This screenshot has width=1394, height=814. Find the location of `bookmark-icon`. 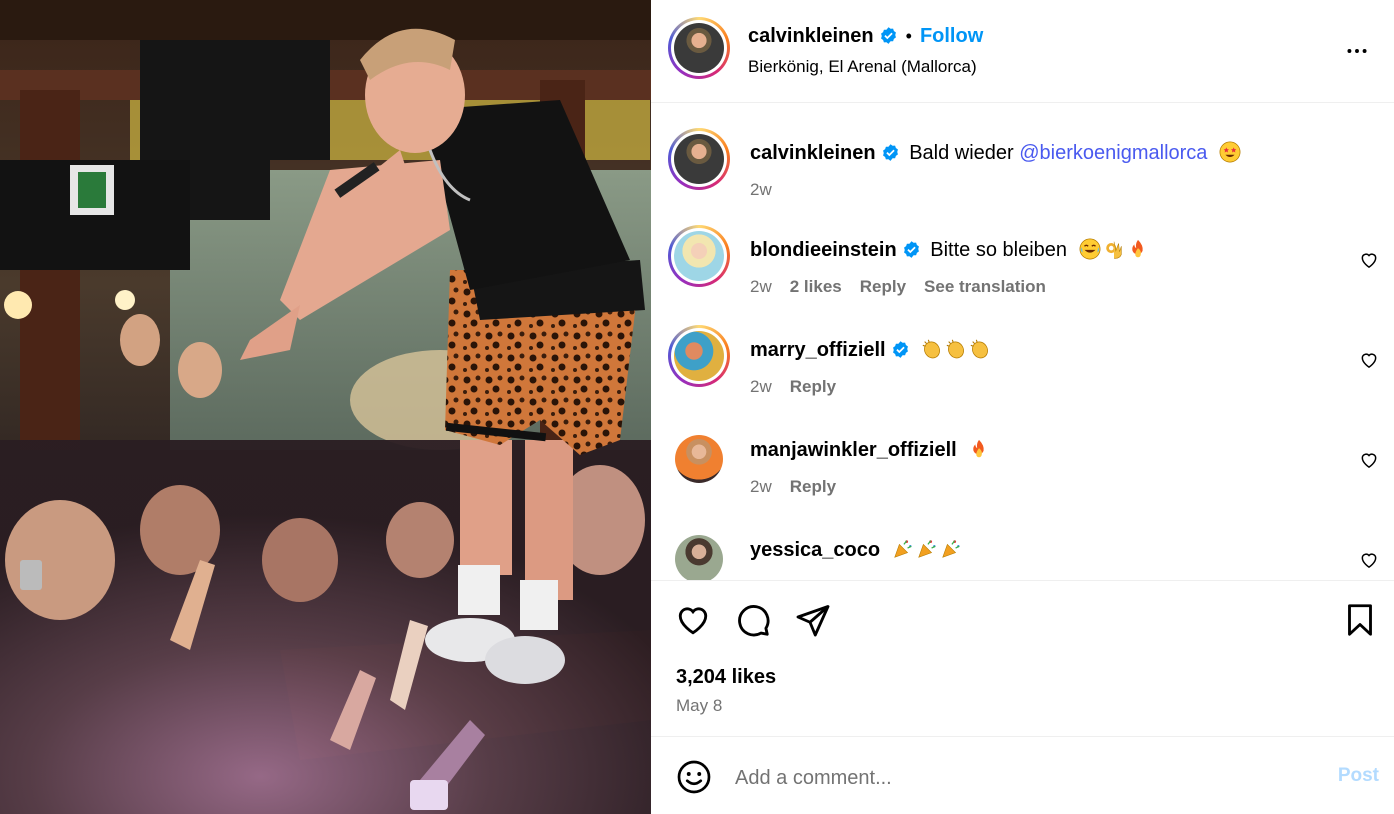

bookmark-icon is located at coordinates (1360, 620).